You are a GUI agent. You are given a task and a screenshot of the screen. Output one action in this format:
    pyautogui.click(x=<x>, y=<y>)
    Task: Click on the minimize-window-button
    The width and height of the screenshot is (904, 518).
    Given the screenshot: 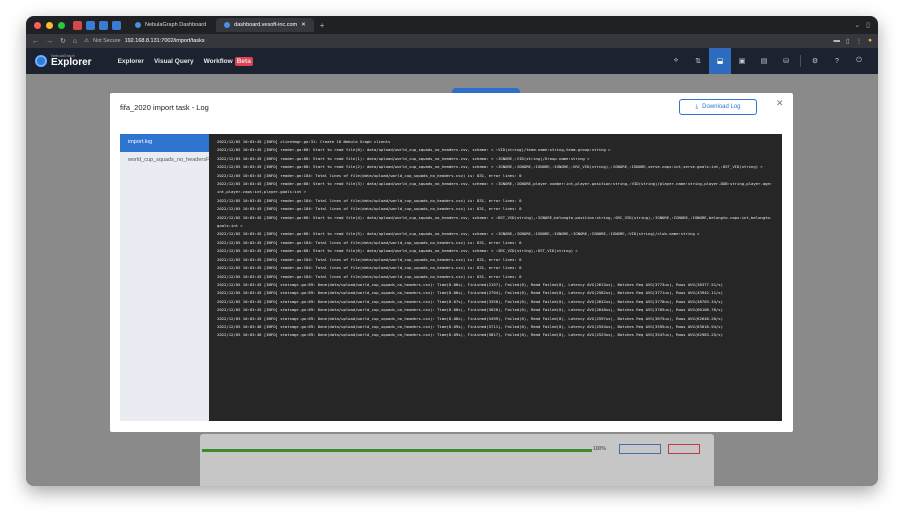 What is the action you would take?
    pyautogui.click(x=49, y=25)
    